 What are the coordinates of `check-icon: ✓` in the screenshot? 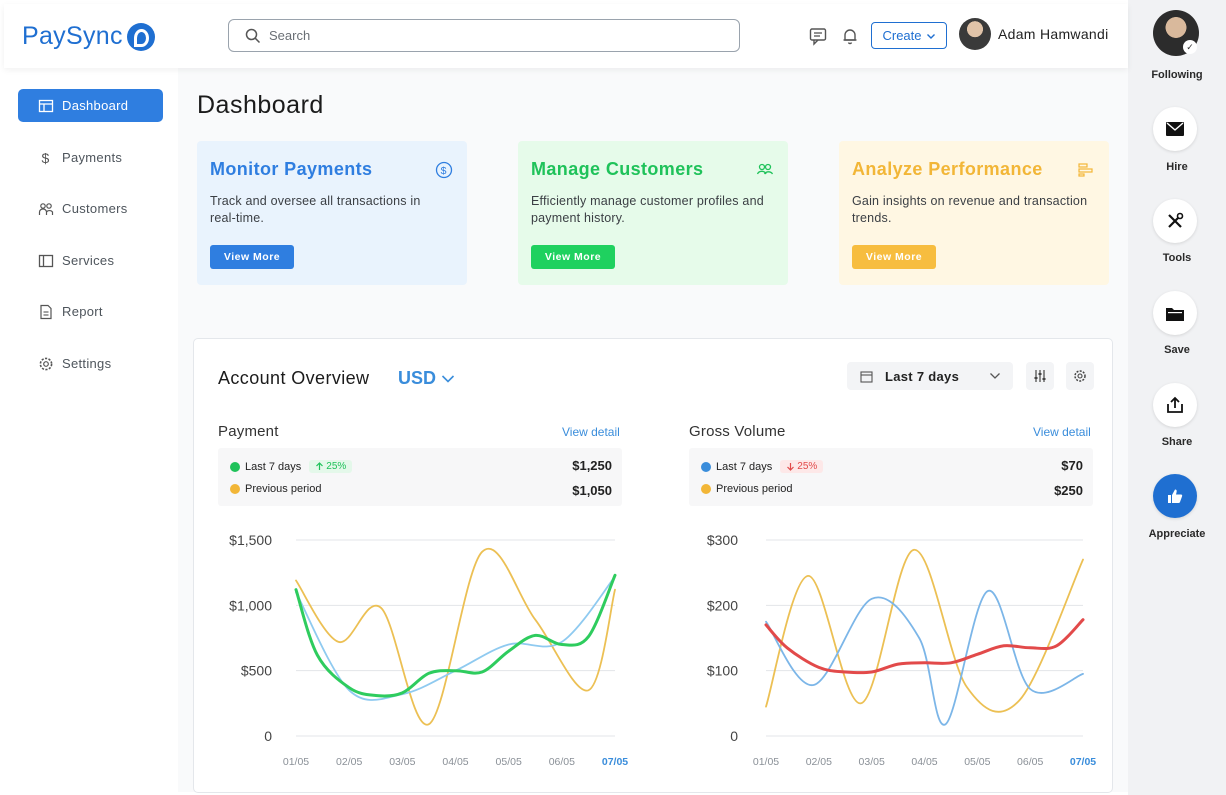 It's located at (1190, 47).